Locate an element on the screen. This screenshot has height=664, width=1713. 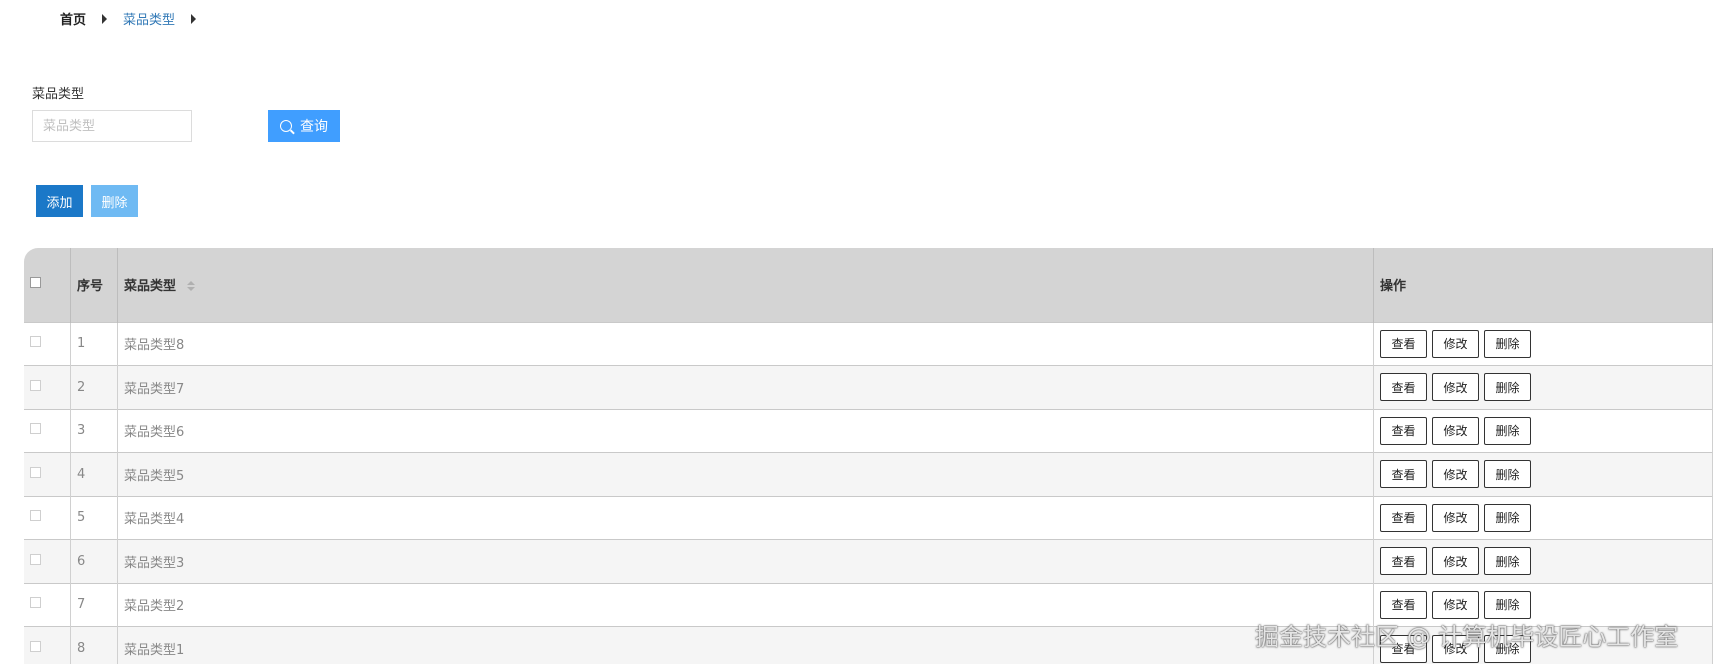
header-index: 序号 is located at coordinates (94, 285).